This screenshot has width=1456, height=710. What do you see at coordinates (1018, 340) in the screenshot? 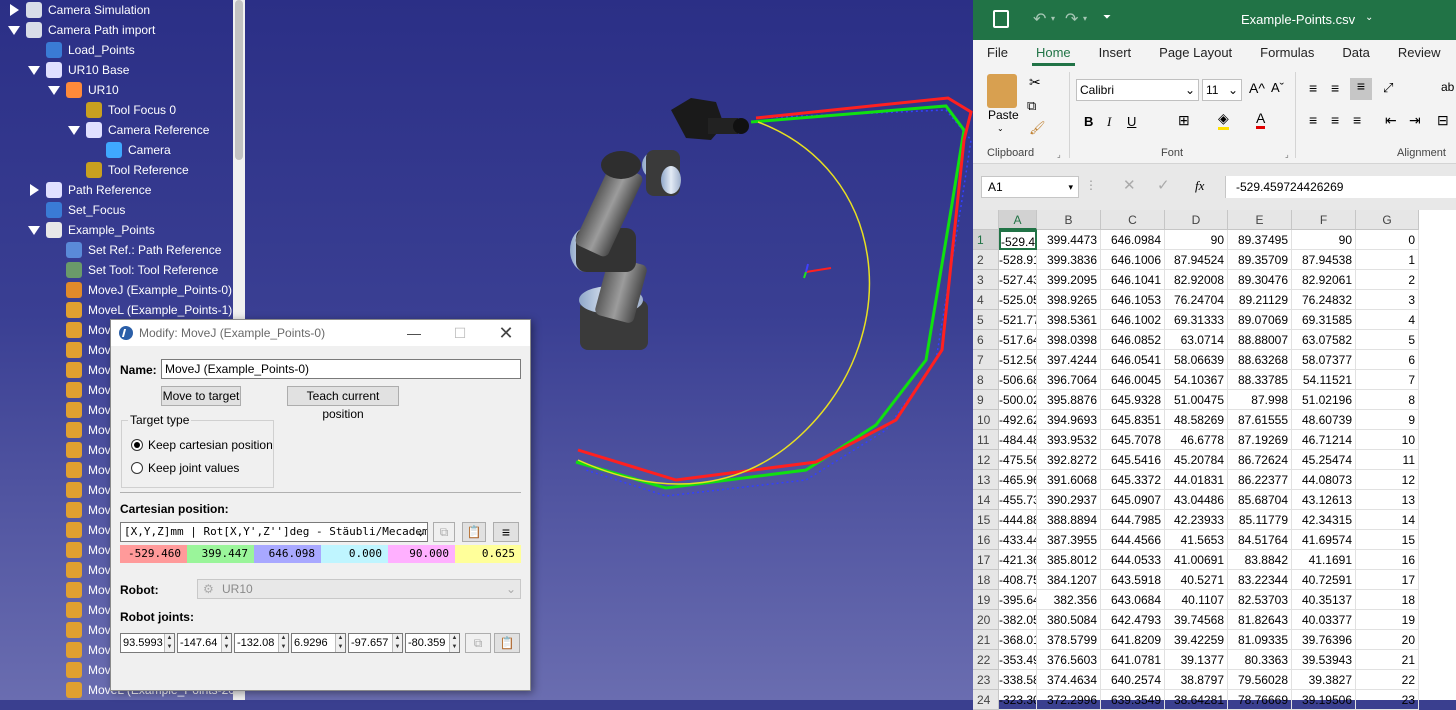
I see `table-cell: -517.648` at bounding box center [1018, 340].